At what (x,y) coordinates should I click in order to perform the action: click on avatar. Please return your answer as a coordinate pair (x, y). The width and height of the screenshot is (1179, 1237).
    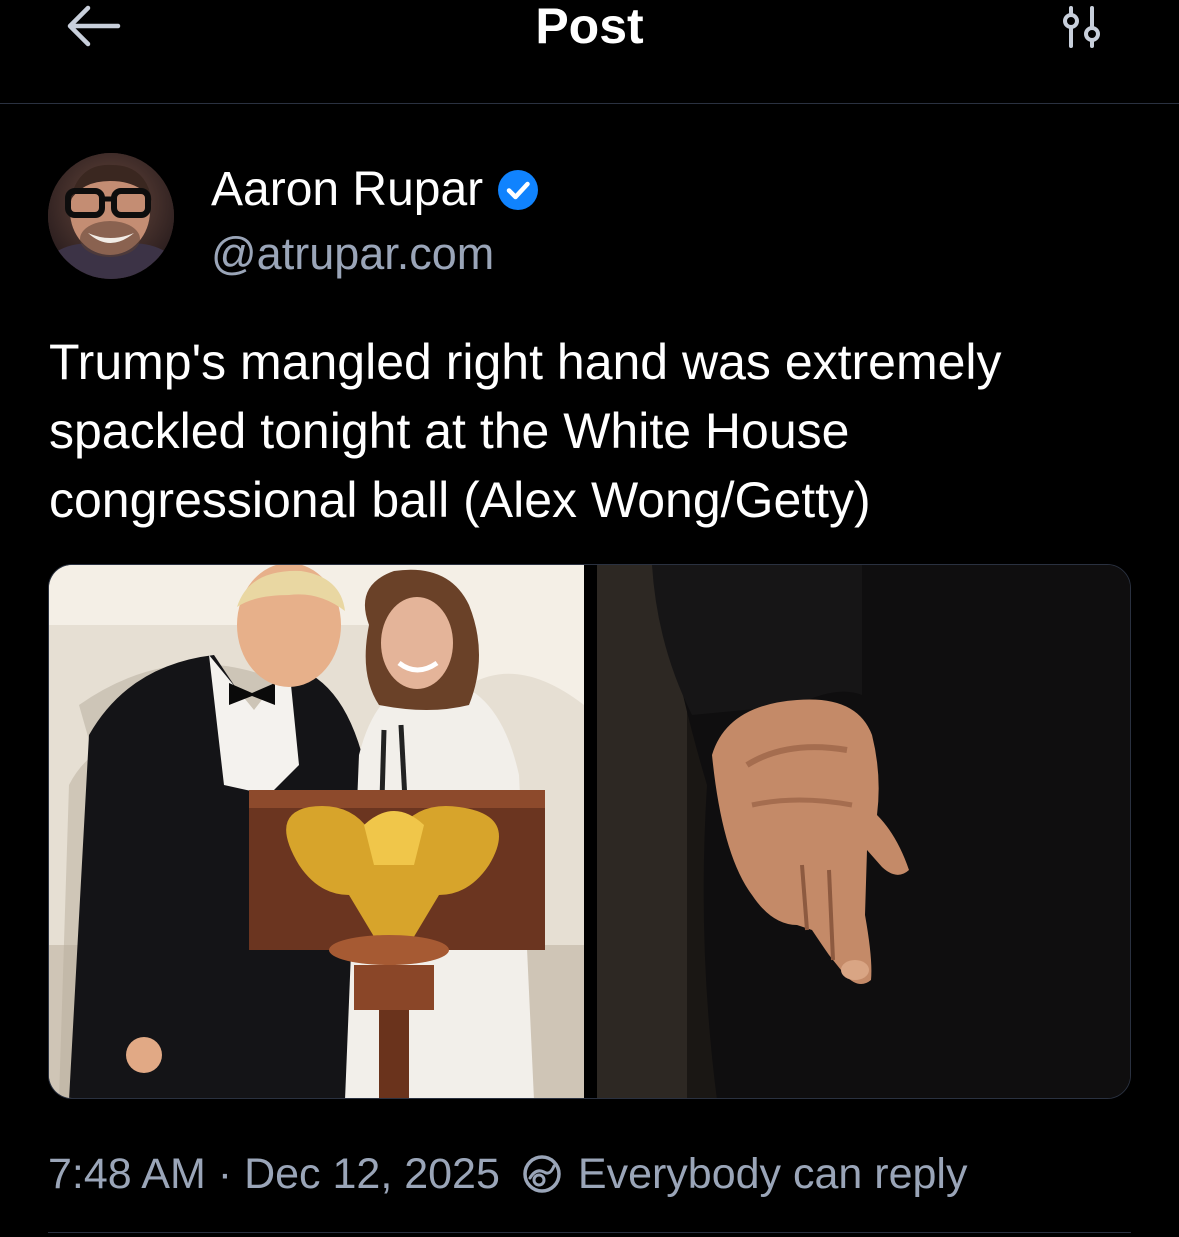
    Looking at the image, I should click on (111, 216).